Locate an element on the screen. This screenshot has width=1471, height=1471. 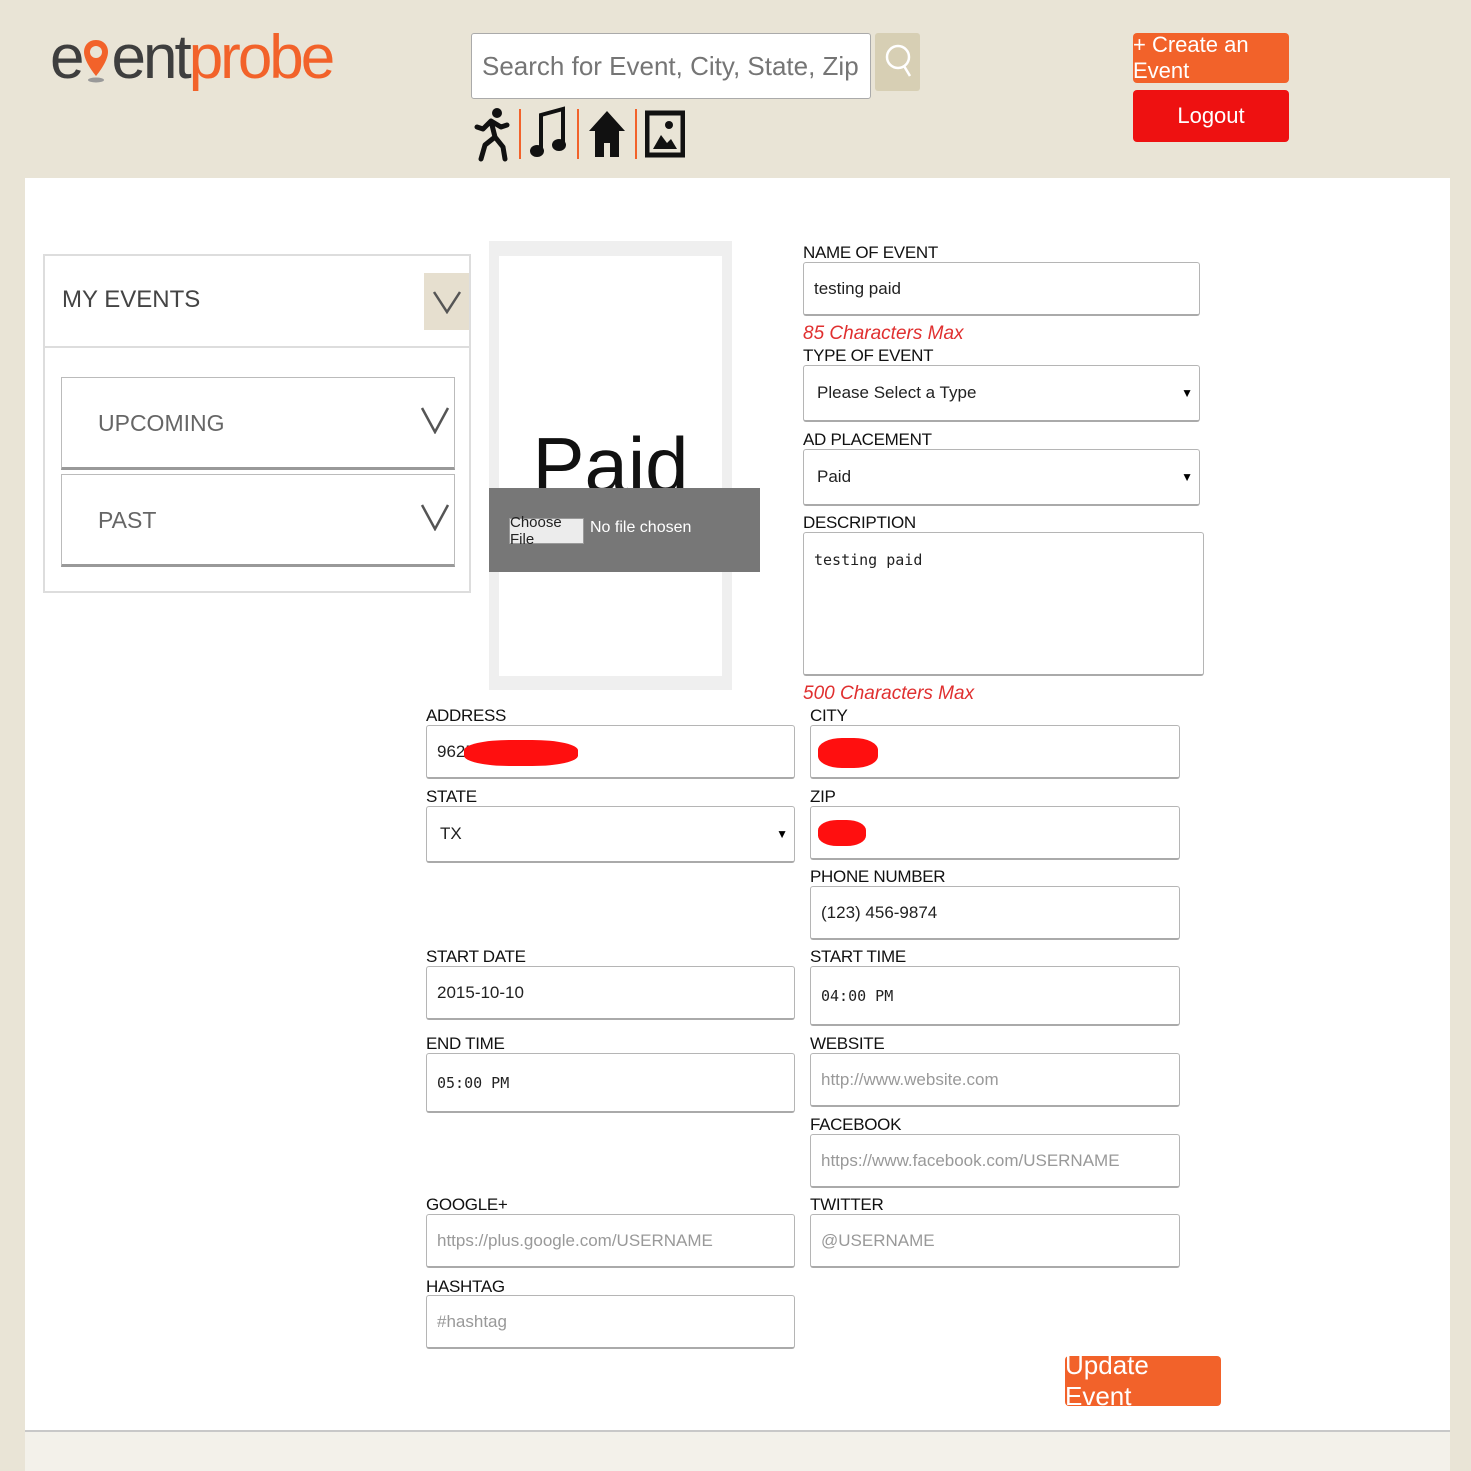
create-event-button: + Create an Event is located at coordinates (1211, 57).